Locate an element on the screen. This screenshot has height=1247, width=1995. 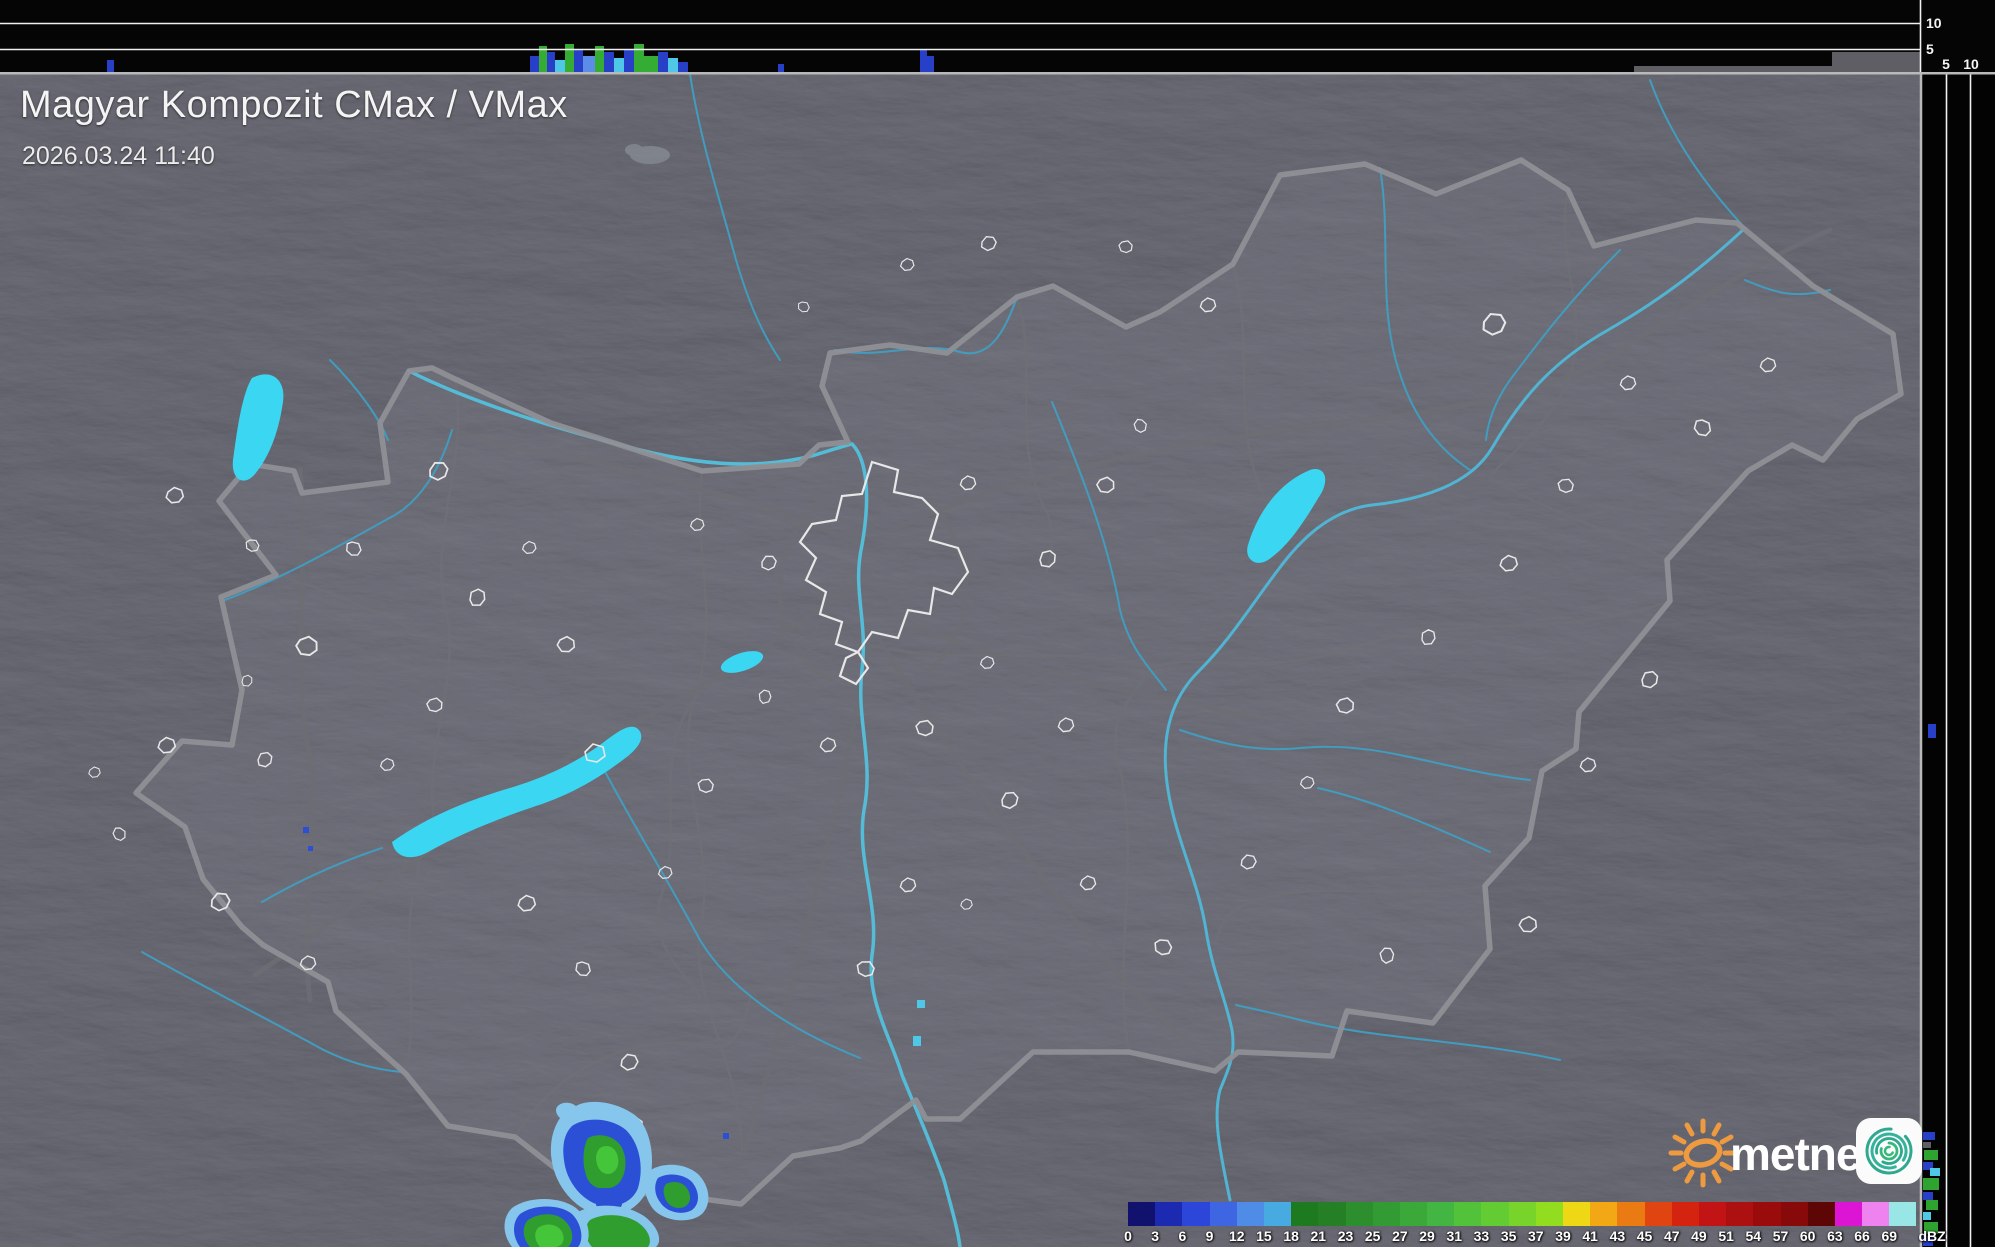
legend-tick-label: 39 is located at coordinates (1563, 1236).